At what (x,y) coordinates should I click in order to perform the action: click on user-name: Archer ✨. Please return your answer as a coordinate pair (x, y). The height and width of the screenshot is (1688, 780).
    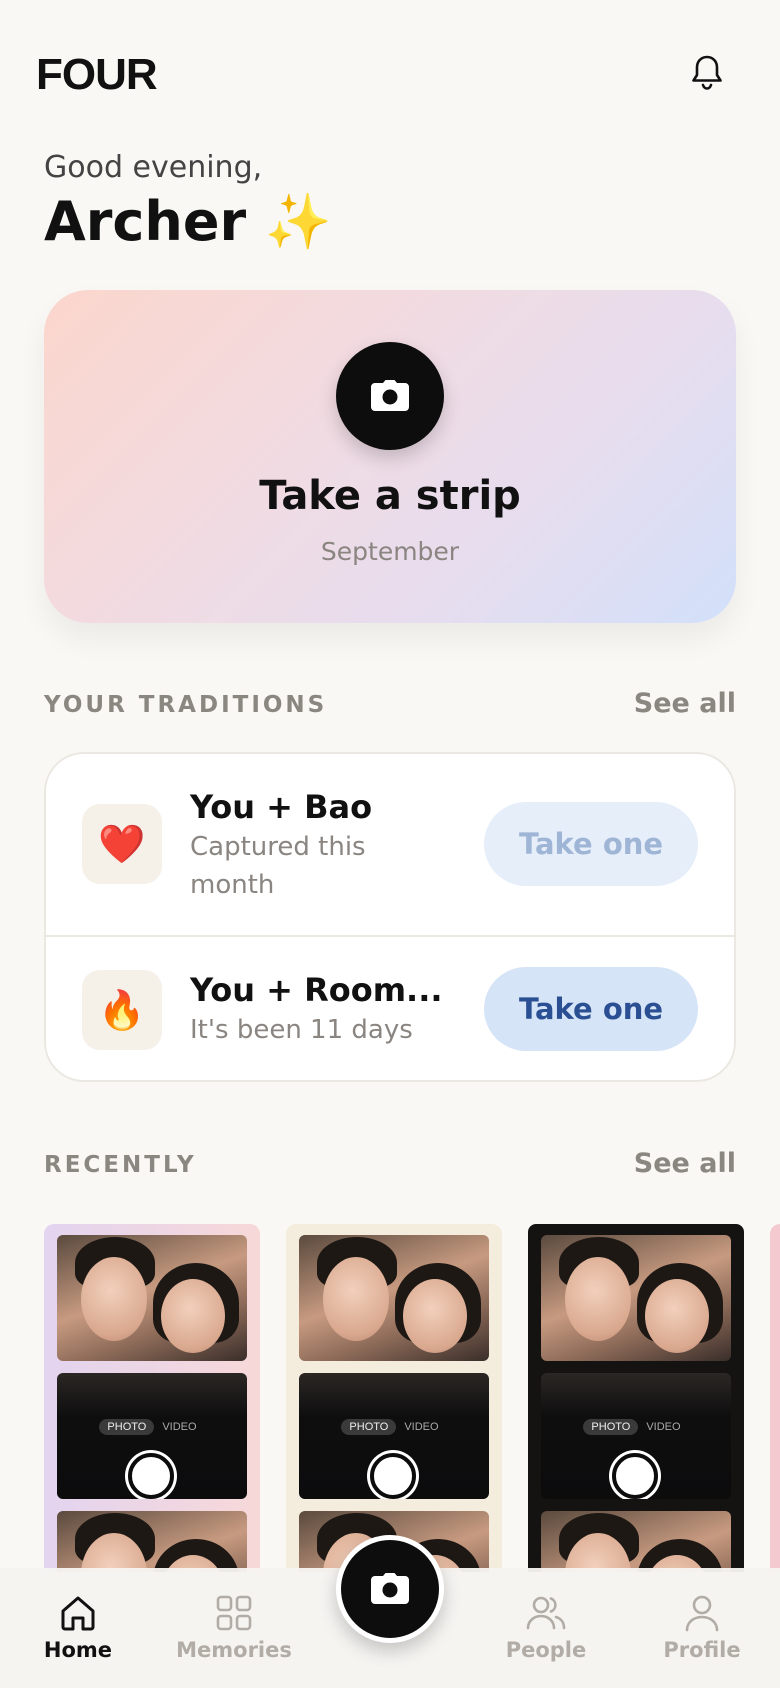
    Looking at the image, I should click on (188, 221).